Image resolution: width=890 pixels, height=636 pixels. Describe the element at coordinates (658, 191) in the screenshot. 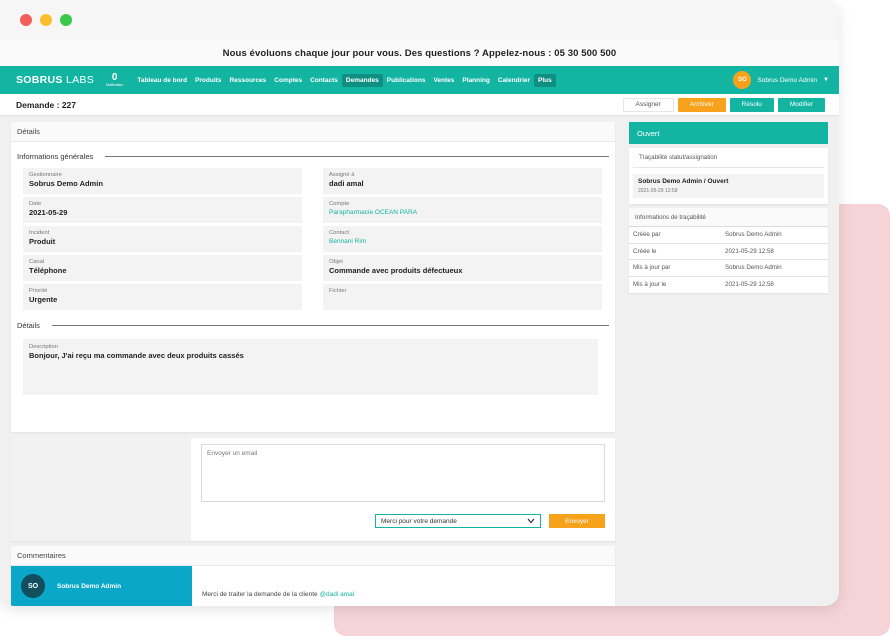

I see `trace-date: 2021-05-29 12:58` at that location.